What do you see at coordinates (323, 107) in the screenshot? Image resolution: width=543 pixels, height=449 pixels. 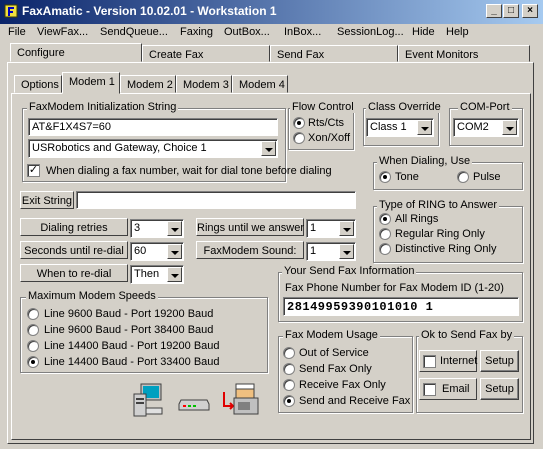 I see `flow-control-label: Flow Control` at bounding box center [323, 107].